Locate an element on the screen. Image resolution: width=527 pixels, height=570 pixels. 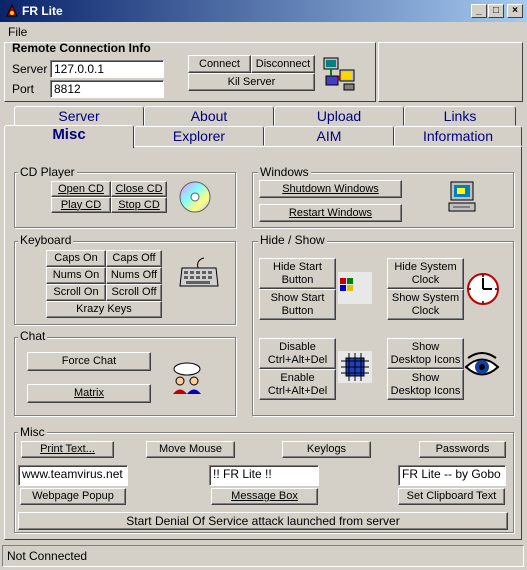
show-desktop-icons-button: Show Desktop Icons is located at coordinates (425, 353).